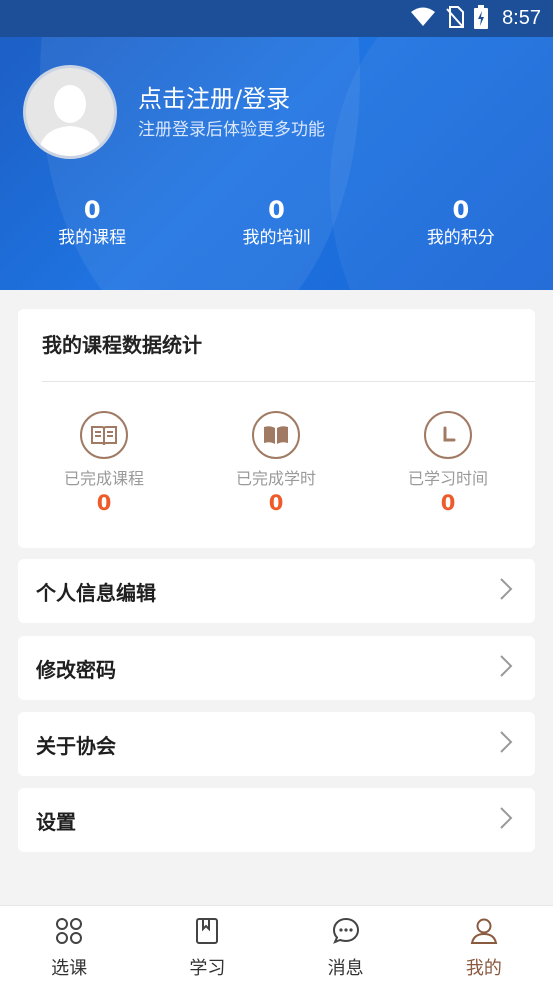 The width and height of the screenshot is (553, 983). Describe the element at coordinates (122, 345) in the screenshot. I see `stats-card-title: 我的课程数据统计` at that location.